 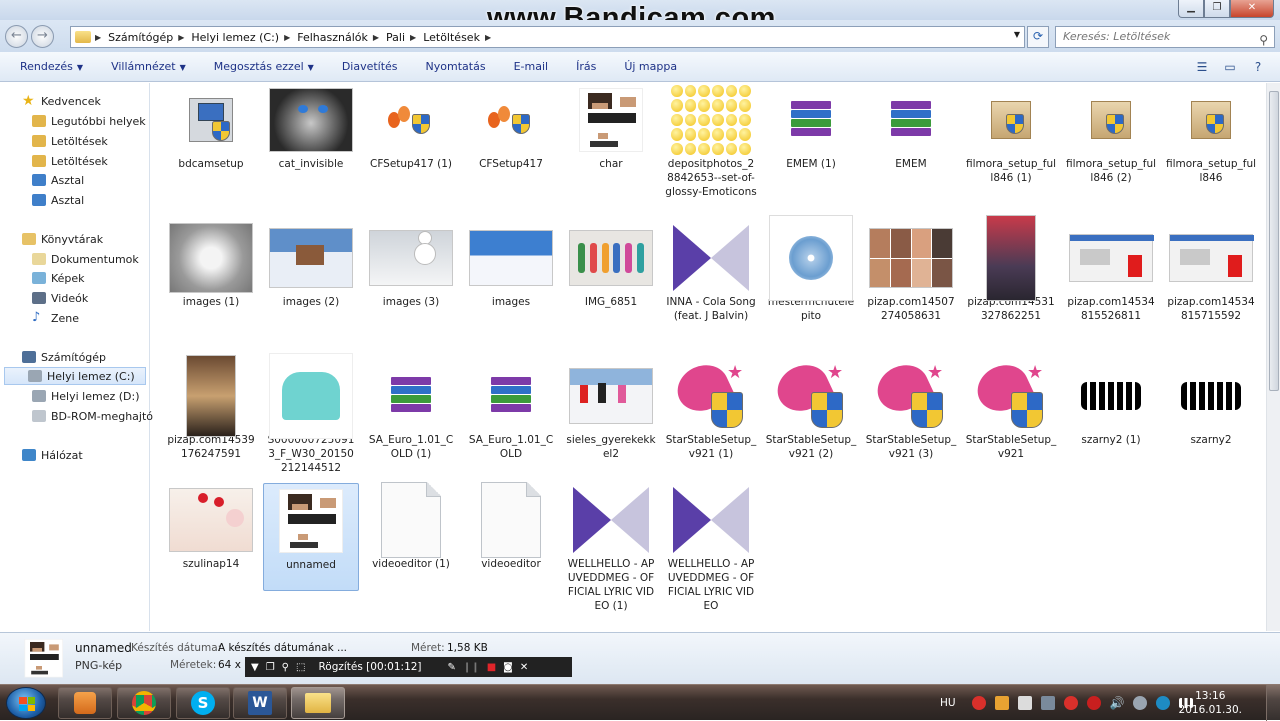 What do you see at coordinates (1210, 703) in the screenshot?
I see `clock: 13:16 2016.01.30.` at bounding box center [1210, 703].